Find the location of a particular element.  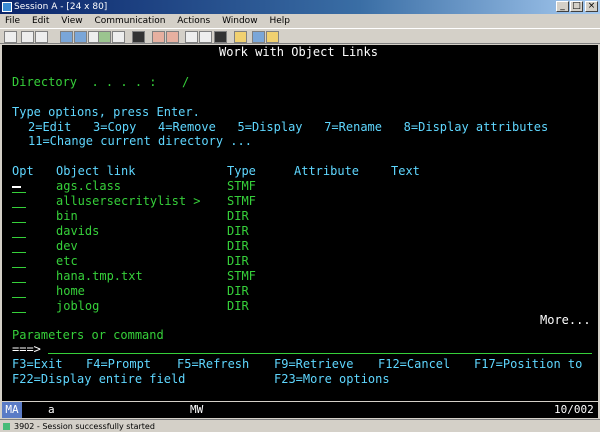

directory-label: Directory . . . . : is located at coordinates (84, 82).